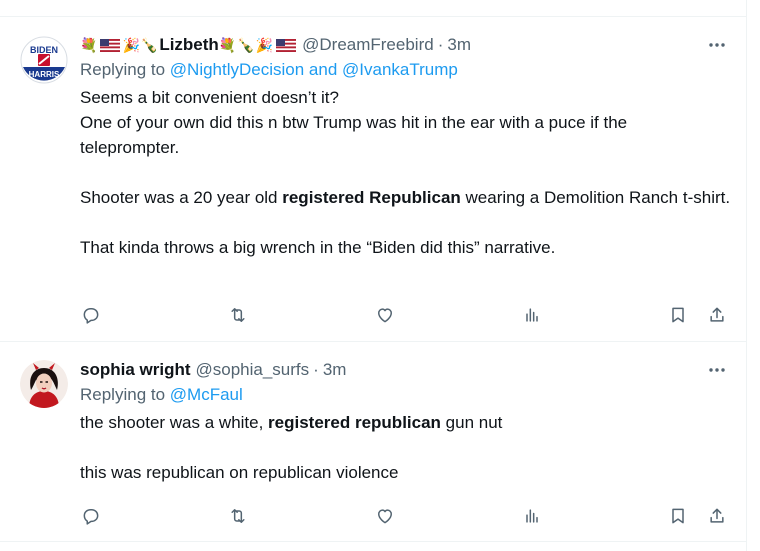 This screenshot has width=760, height=551. Describe the element at coordinates (209, 97) in the screenshot. I see `tweet-line: Seems a bit convenient doesn’t it?` at that location.